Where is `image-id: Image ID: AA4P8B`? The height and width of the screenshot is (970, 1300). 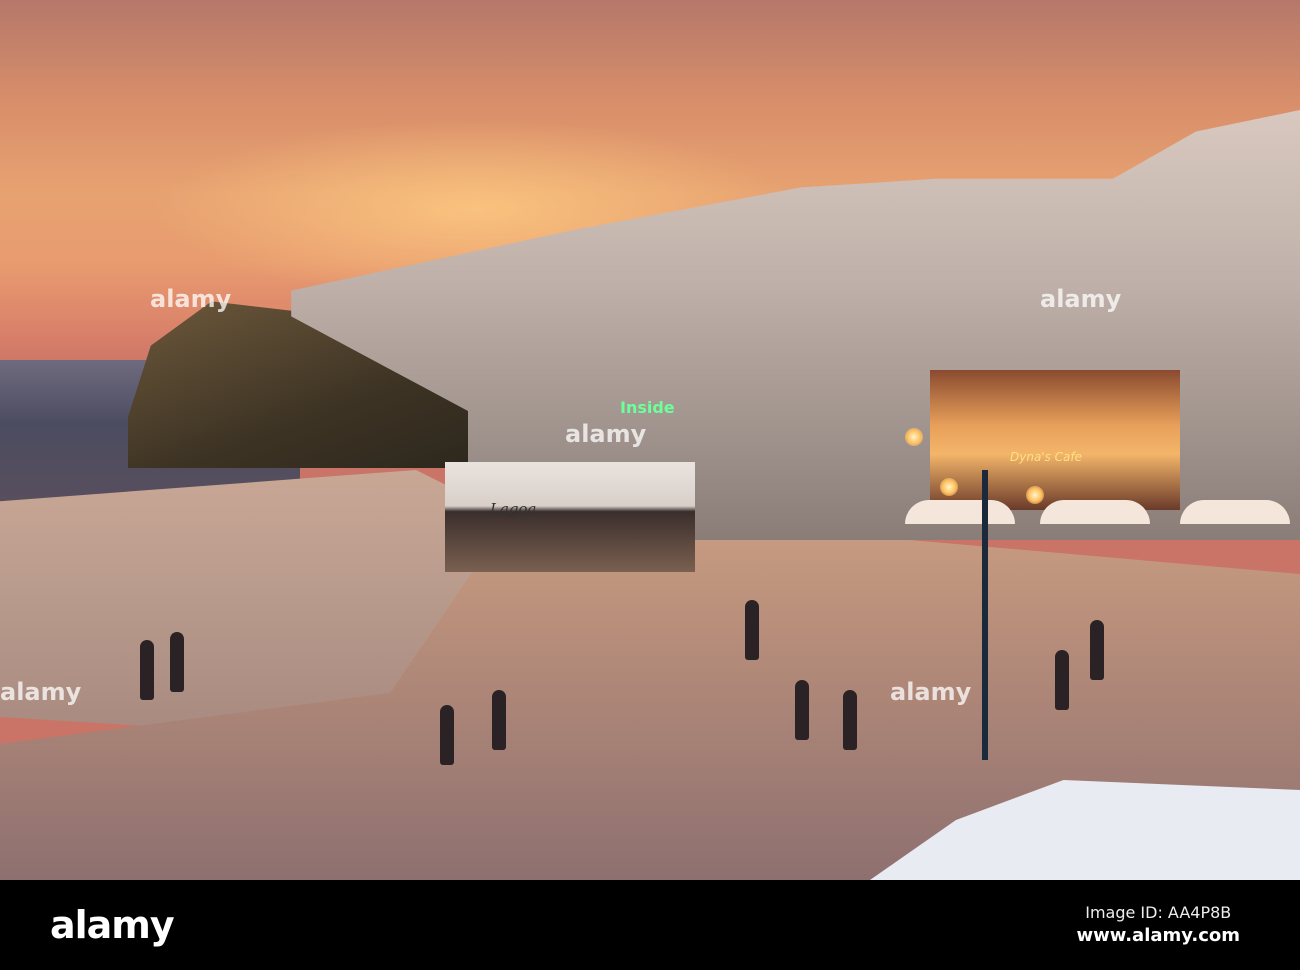 image-id: Image ID: AA4P8B is located at coordinates (1158, 912).